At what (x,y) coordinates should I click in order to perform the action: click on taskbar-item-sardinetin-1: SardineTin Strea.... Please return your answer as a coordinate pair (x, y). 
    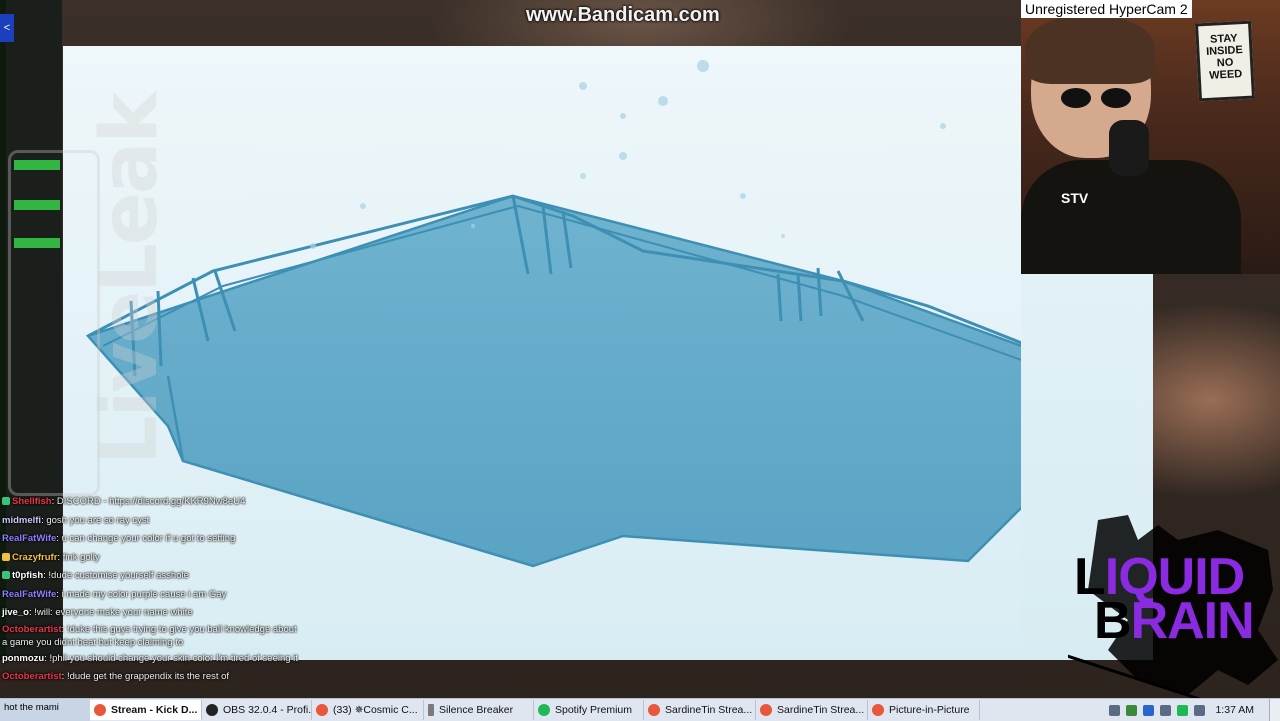
    Looking at the image, I should click on (700, 710).